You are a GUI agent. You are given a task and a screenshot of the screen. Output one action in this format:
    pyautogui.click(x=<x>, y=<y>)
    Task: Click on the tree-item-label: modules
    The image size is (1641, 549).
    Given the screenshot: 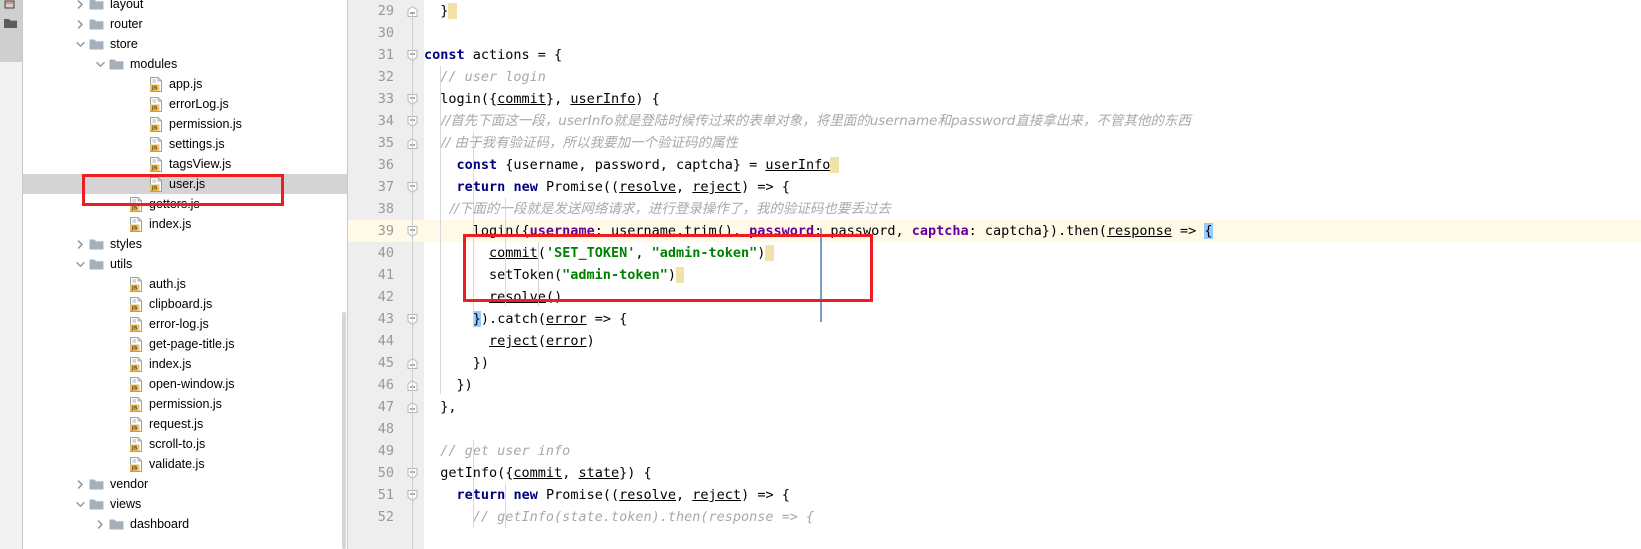 What is the action you would take?
    pyautogui.click(x=154, y=64)
    